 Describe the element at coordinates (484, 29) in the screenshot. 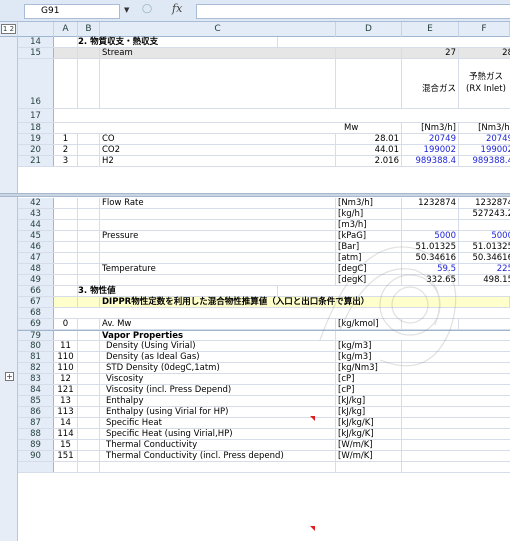

I see `column-header-f: F` at that location.